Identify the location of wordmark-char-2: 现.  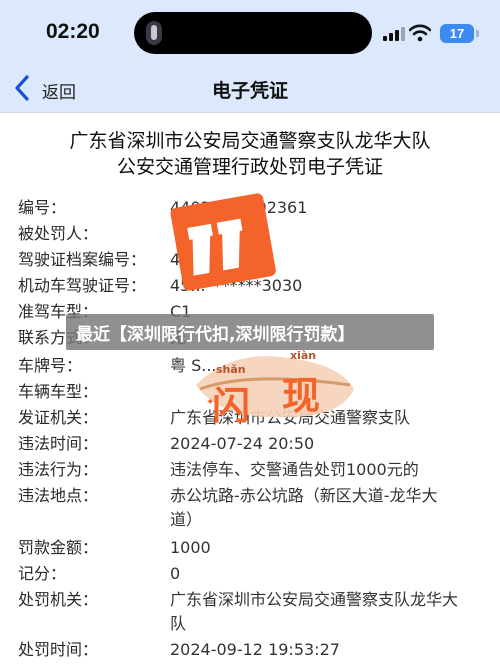
(301, 396).